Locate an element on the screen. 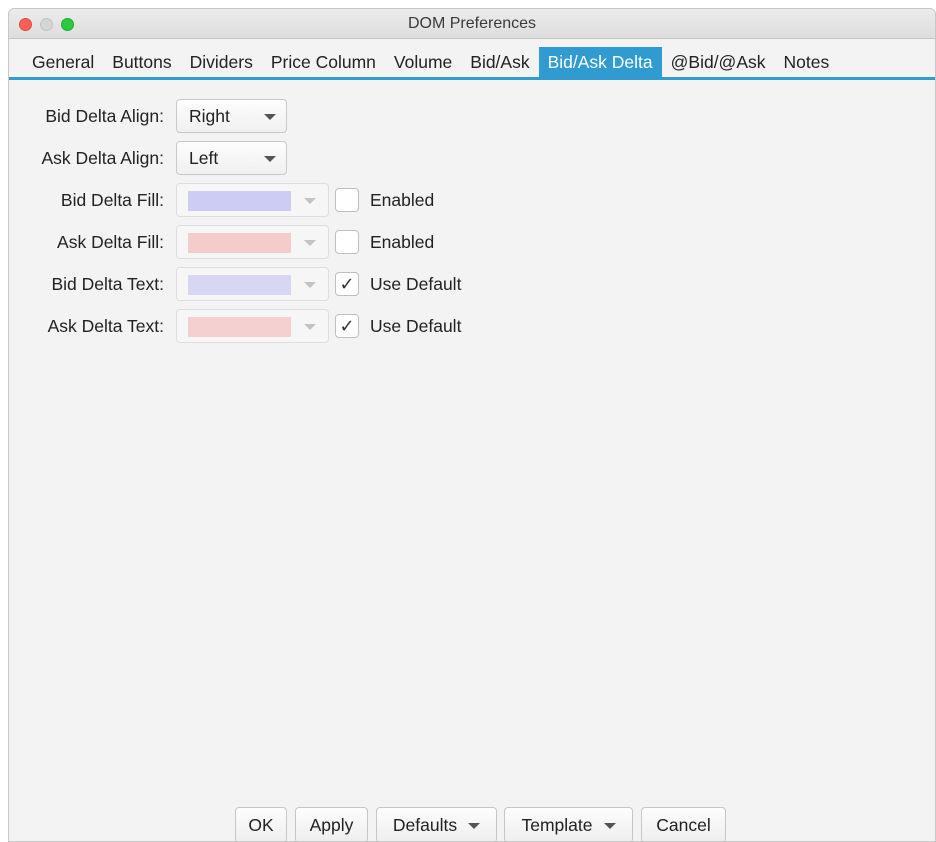 The width and height of the screenshot is (936, 842). ask-delta-align-row: Ask Delta Align: Left is located at coordinates (148, 158).